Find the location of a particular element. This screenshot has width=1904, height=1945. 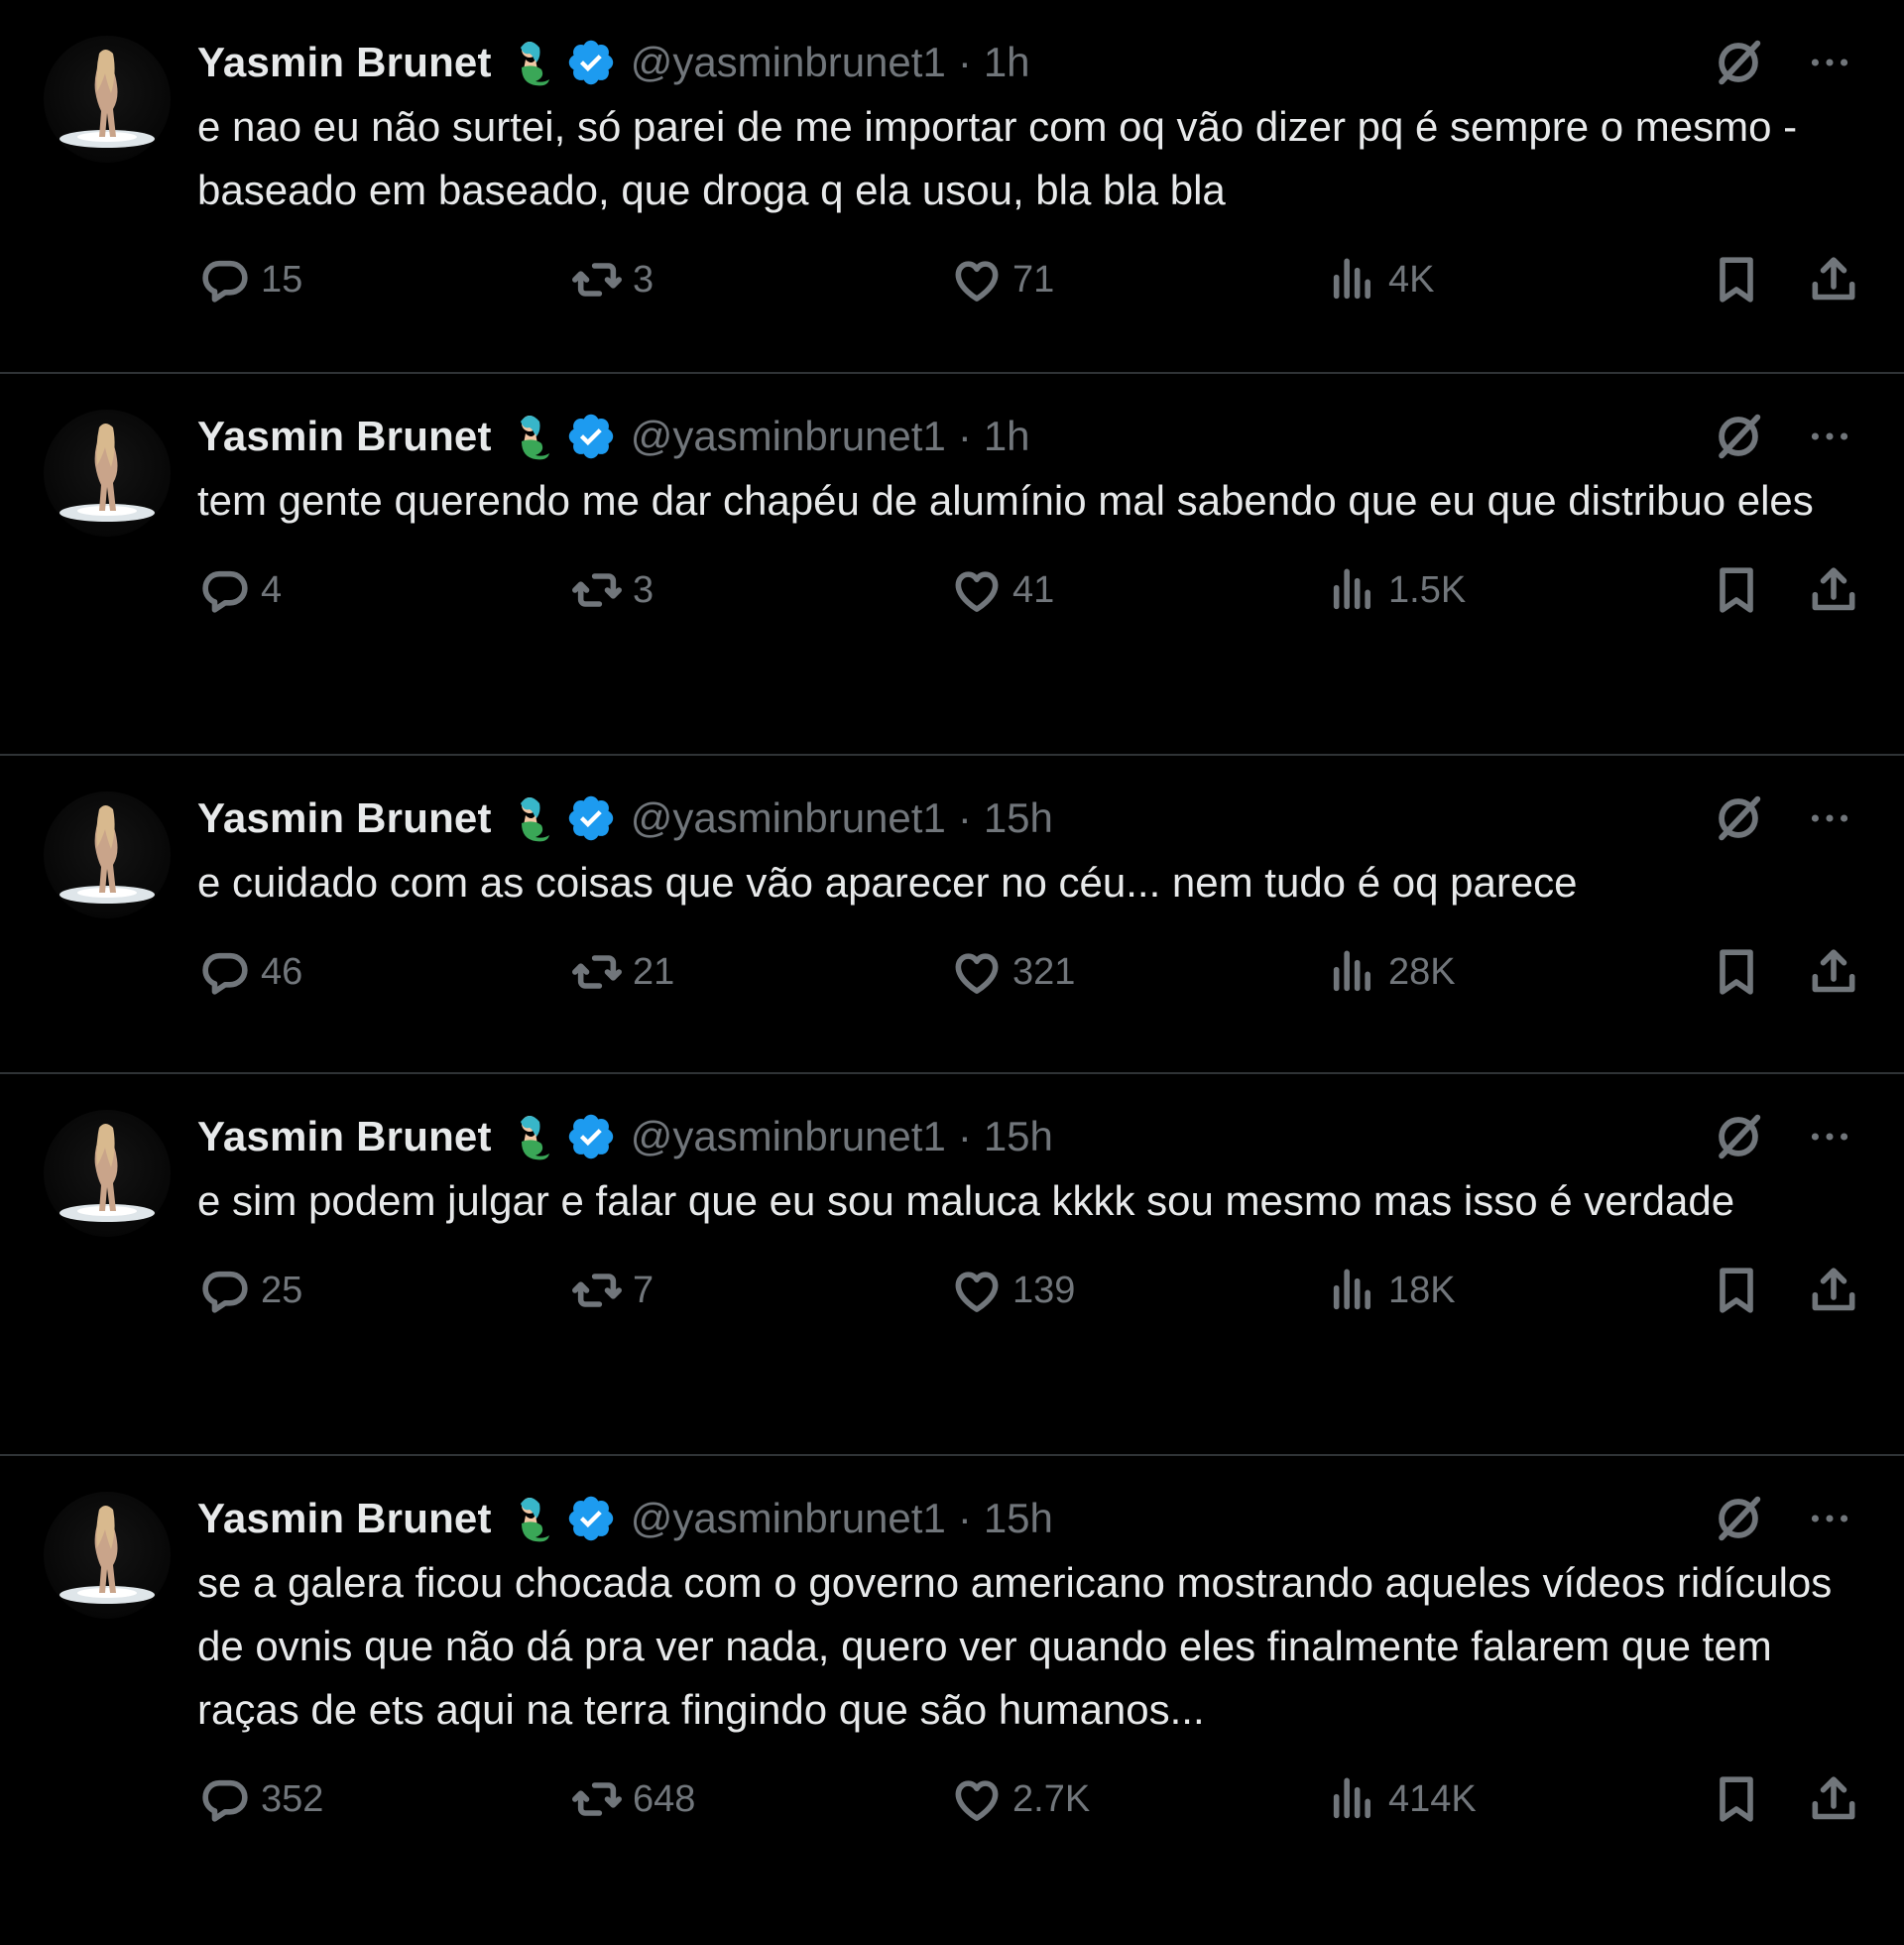

retweet-count: 21 is located at coordinates (654, 972).